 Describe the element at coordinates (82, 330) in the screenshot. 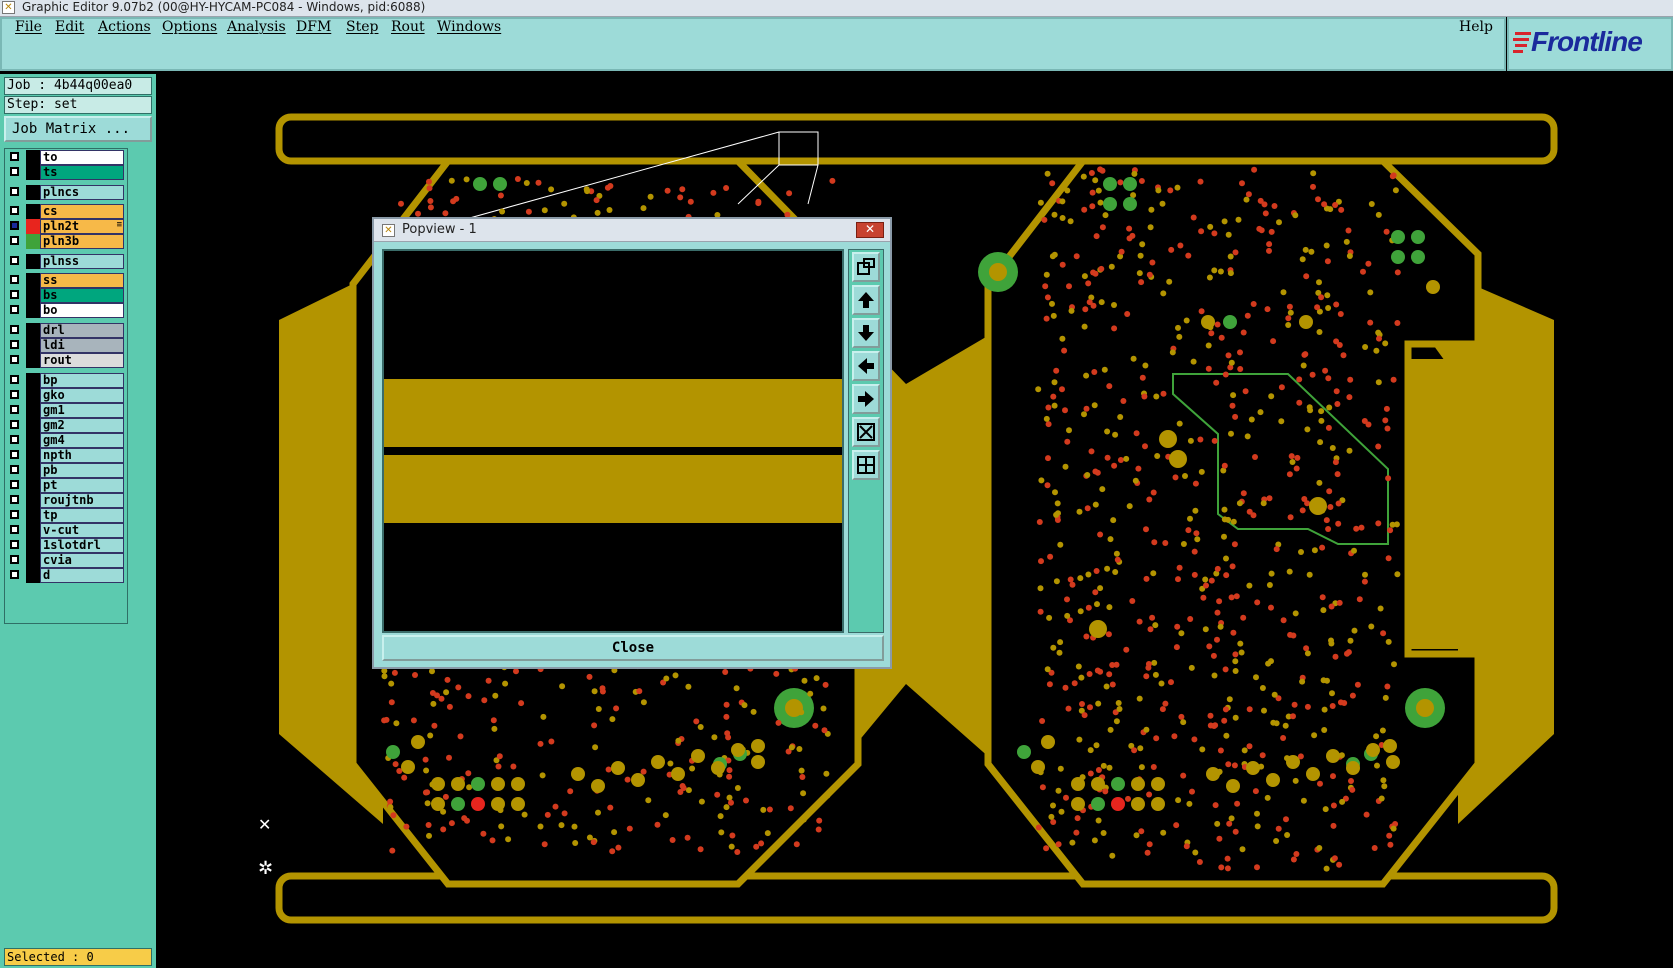

I see `layer-name: drl` at that location.